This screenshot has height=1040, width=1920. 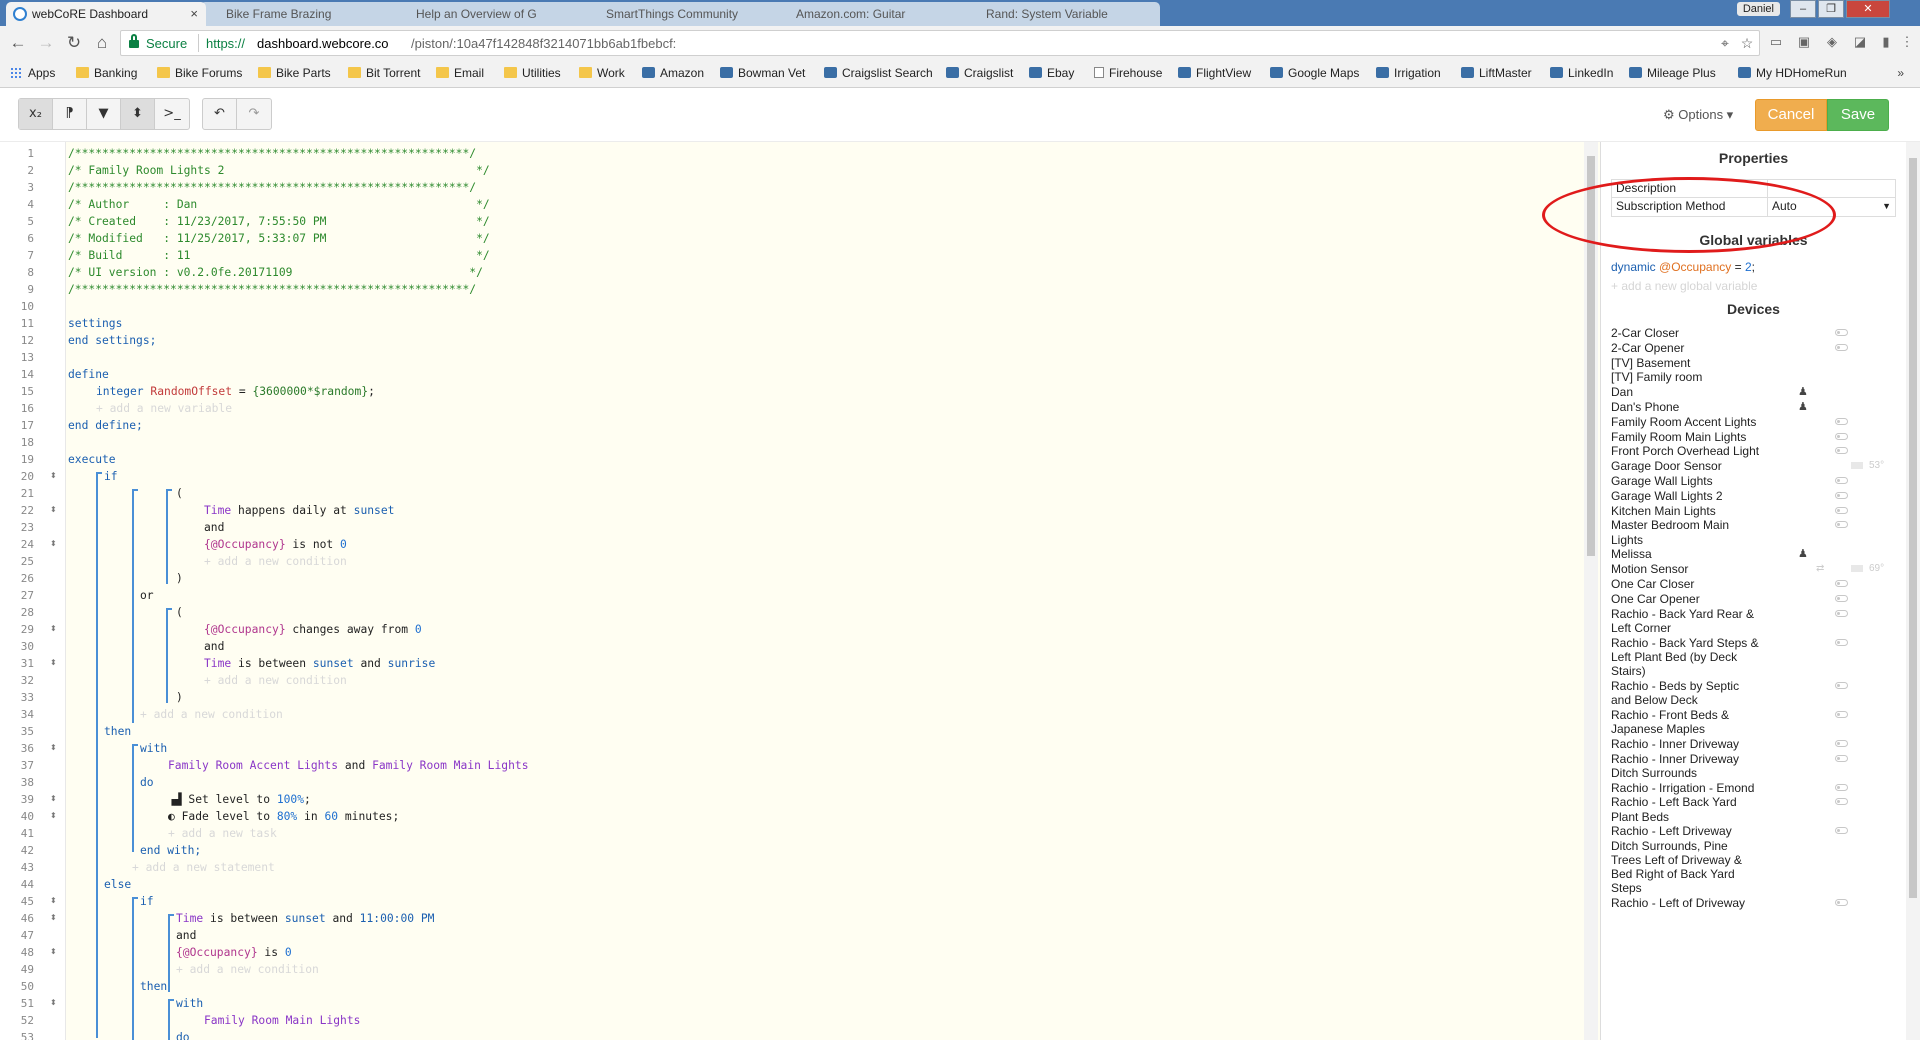 What do you see at coordinates (1900, 73) in the screenshot?
I see `bookmarks-overflow-icon: »` at bounding box center [1900, 73].